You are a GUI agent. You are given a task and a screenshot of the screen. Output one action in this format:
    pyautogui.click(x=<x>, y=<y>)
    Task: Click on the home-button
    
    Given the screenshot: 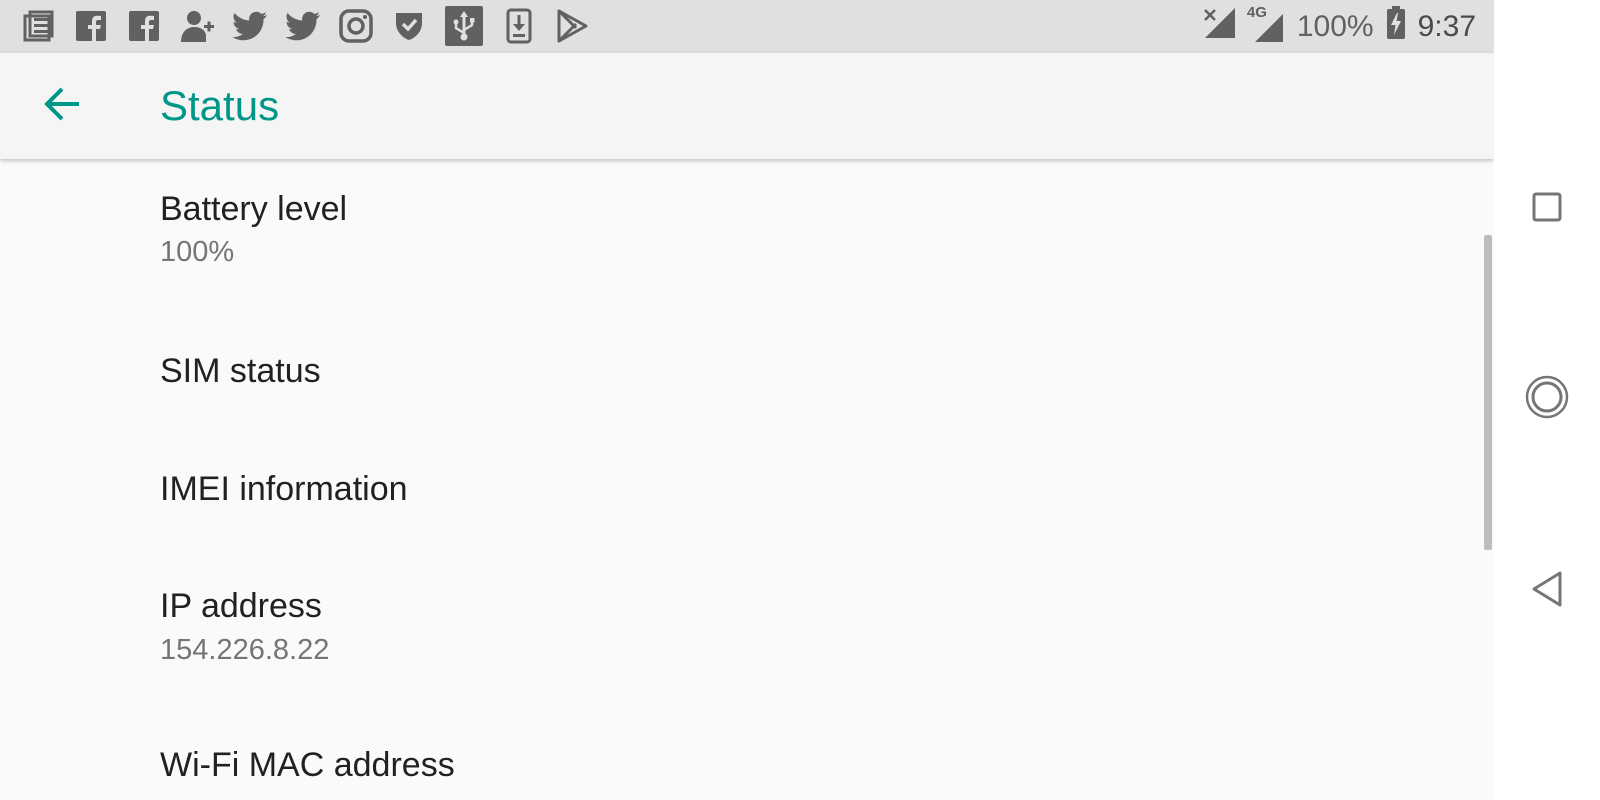 What is the action you would take?
    pyautogui.click(x=1547, y=399)
    